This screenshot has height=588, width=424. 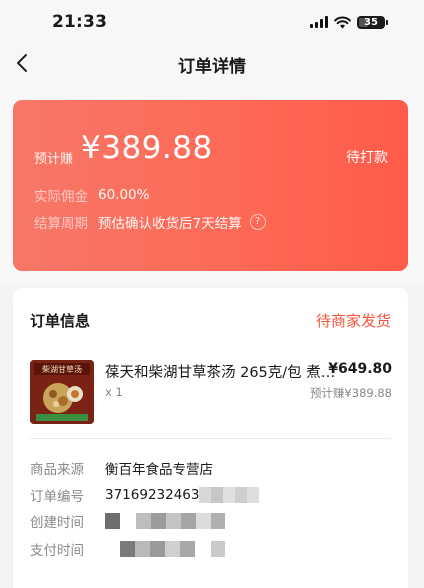 What do you see at coordinates (229, 495) in the screenshot?
I see `order-number-mosaic` at bounding box center [229, 495].